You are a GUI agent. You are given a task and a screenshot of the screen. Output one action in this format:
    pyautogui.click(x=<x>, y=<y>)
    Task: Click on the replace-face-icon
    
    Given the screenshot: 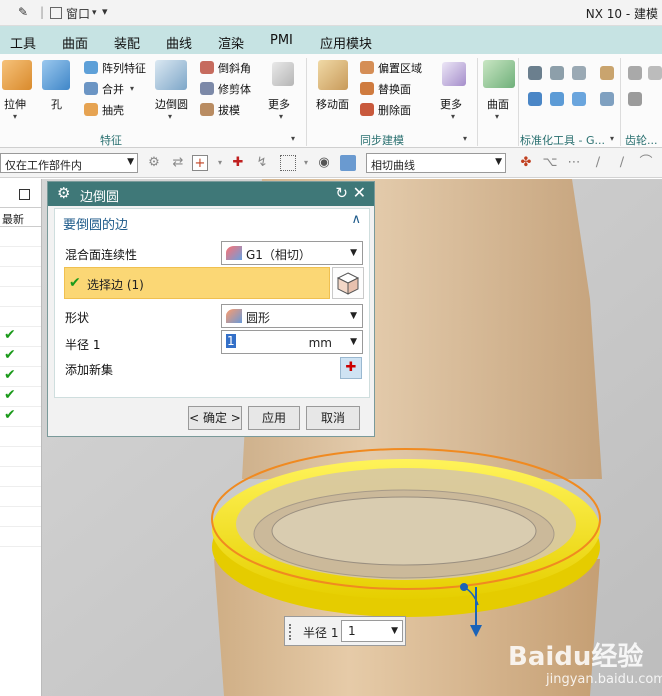 What is the action you would take?
    pyautogui.click(x=367, y=88)
    